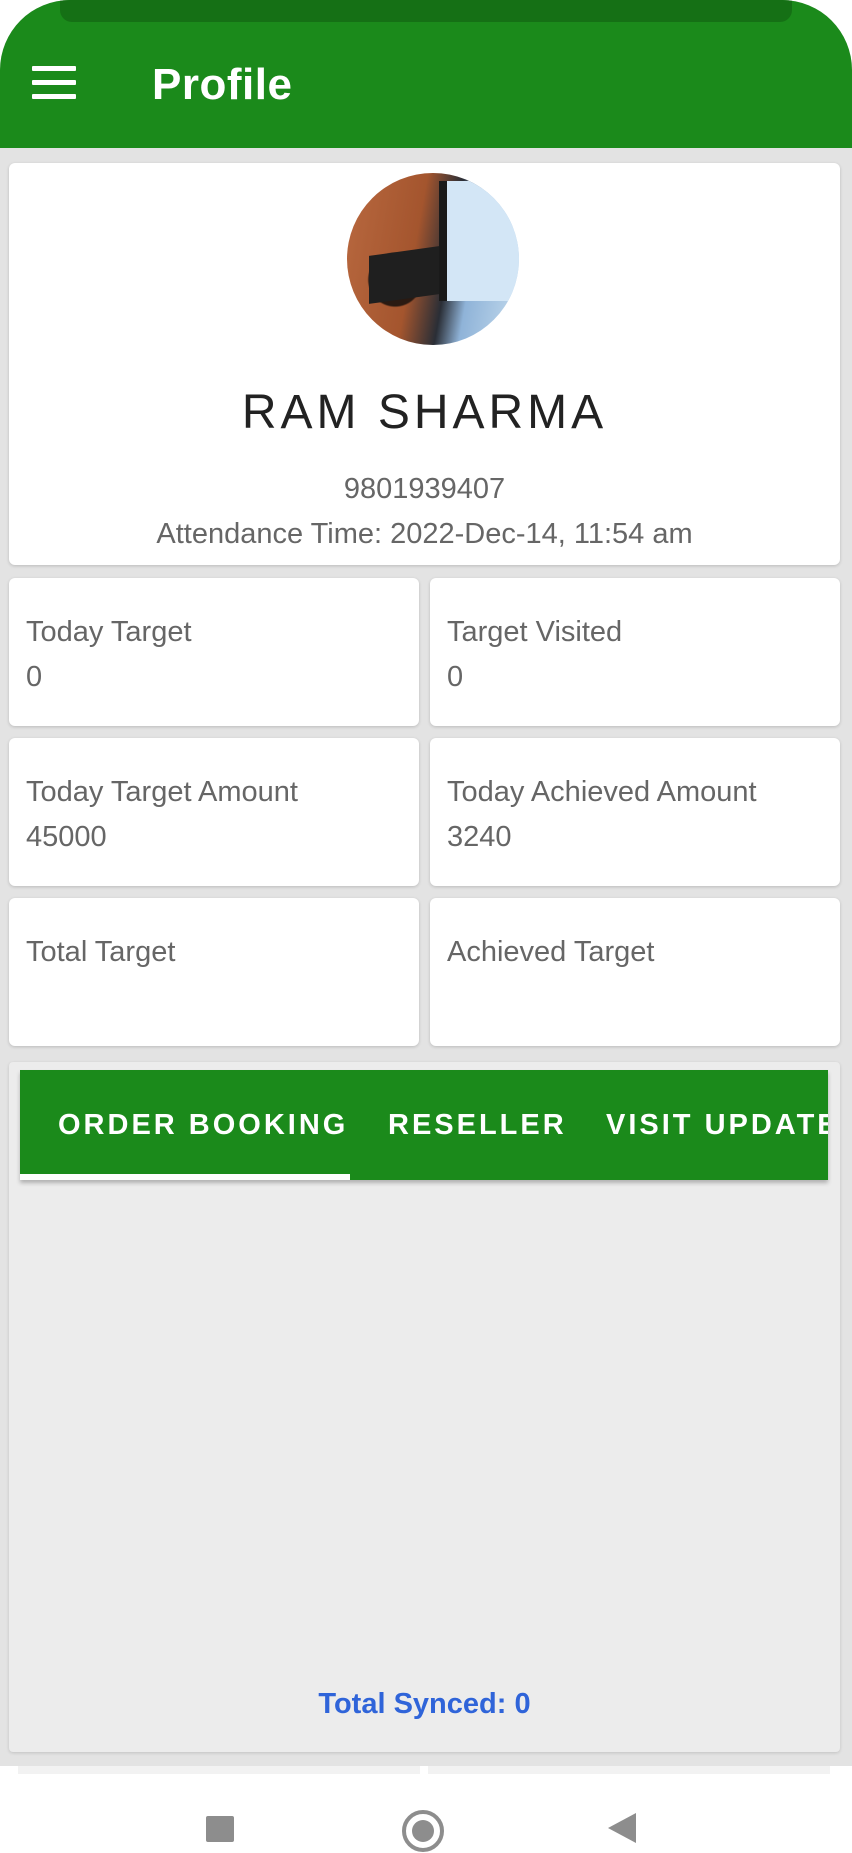  Describe the element at coordinates (424, 534) in the screenshot. I see `attendance-time: Attendance Time: 2022-Dec-14, 11:54 am` at that location.